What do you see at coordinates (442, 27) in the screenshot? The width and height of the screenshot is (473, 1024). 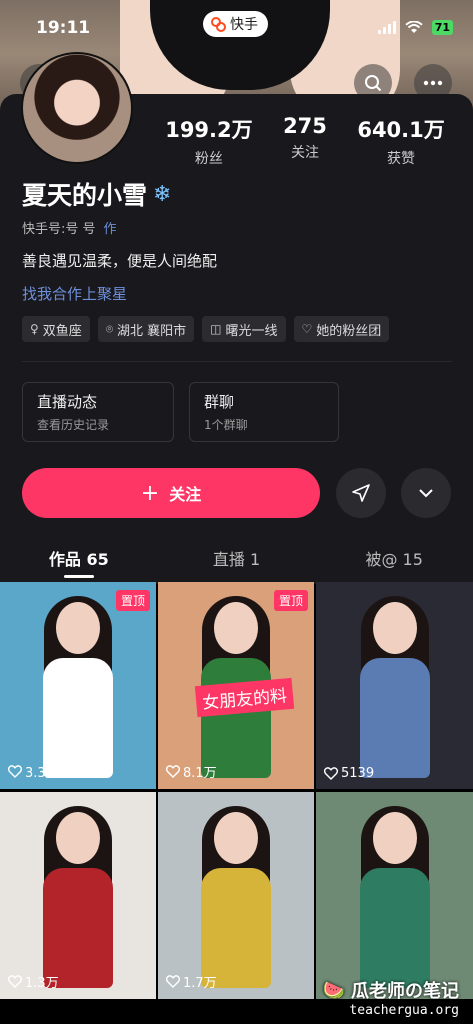 I see `battery-indicator: 71` at bounding box center [442, 27].